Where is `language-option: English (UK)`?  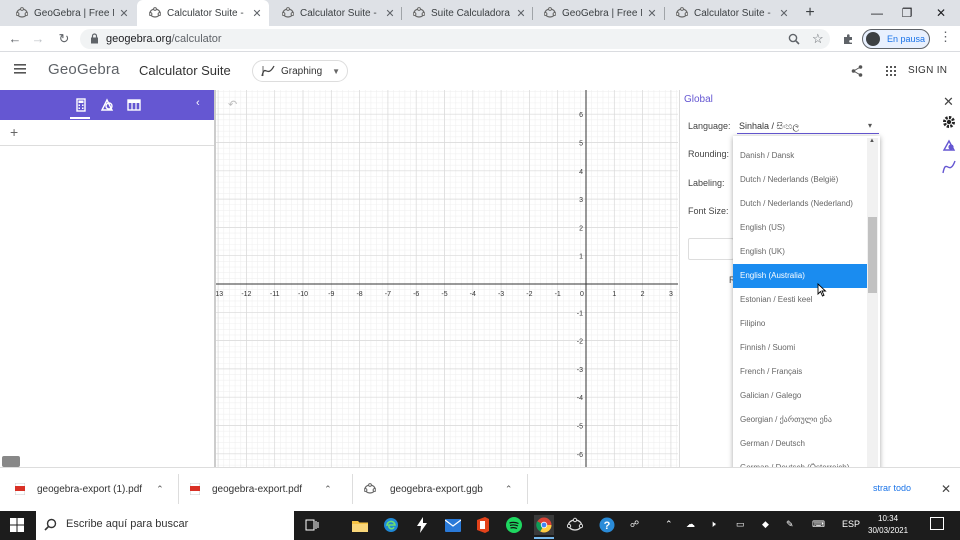
language-option: English (UK) is located at coordinates (800, 252).